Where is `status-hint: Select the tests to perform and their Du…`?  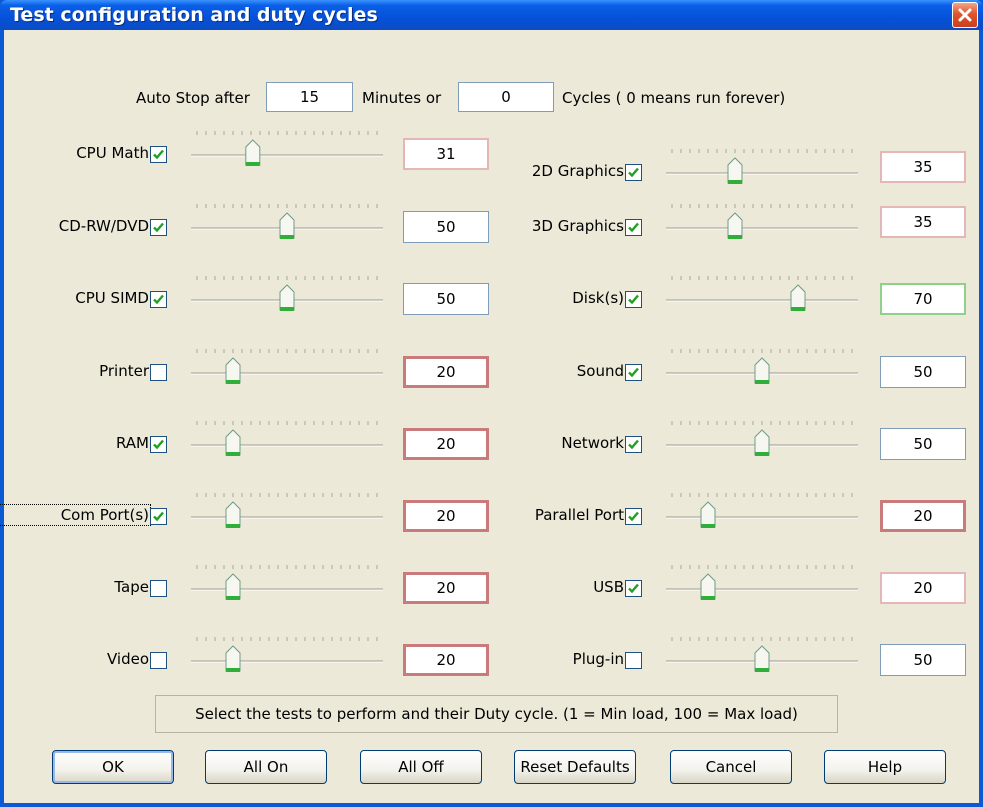
status-hint: Select the tests to perform and their Du… is located at coordinates (496, 714).